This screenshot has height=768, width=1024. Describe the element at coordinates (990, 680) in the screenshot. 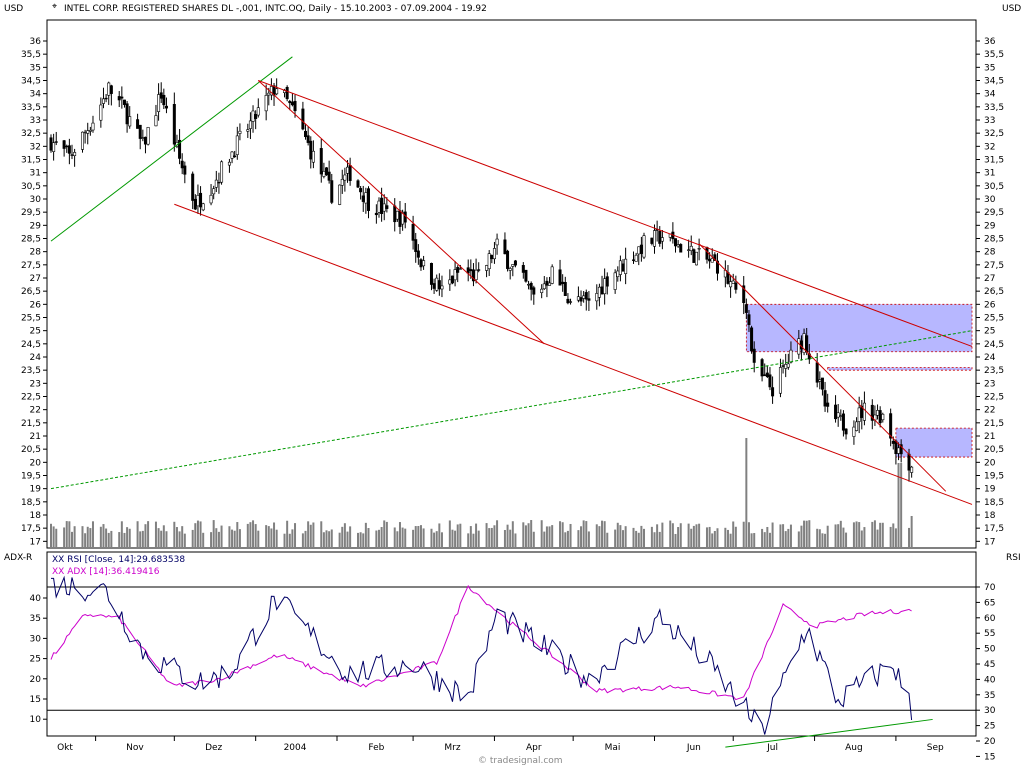

I see `rsi-tick-label: 40` at that location.